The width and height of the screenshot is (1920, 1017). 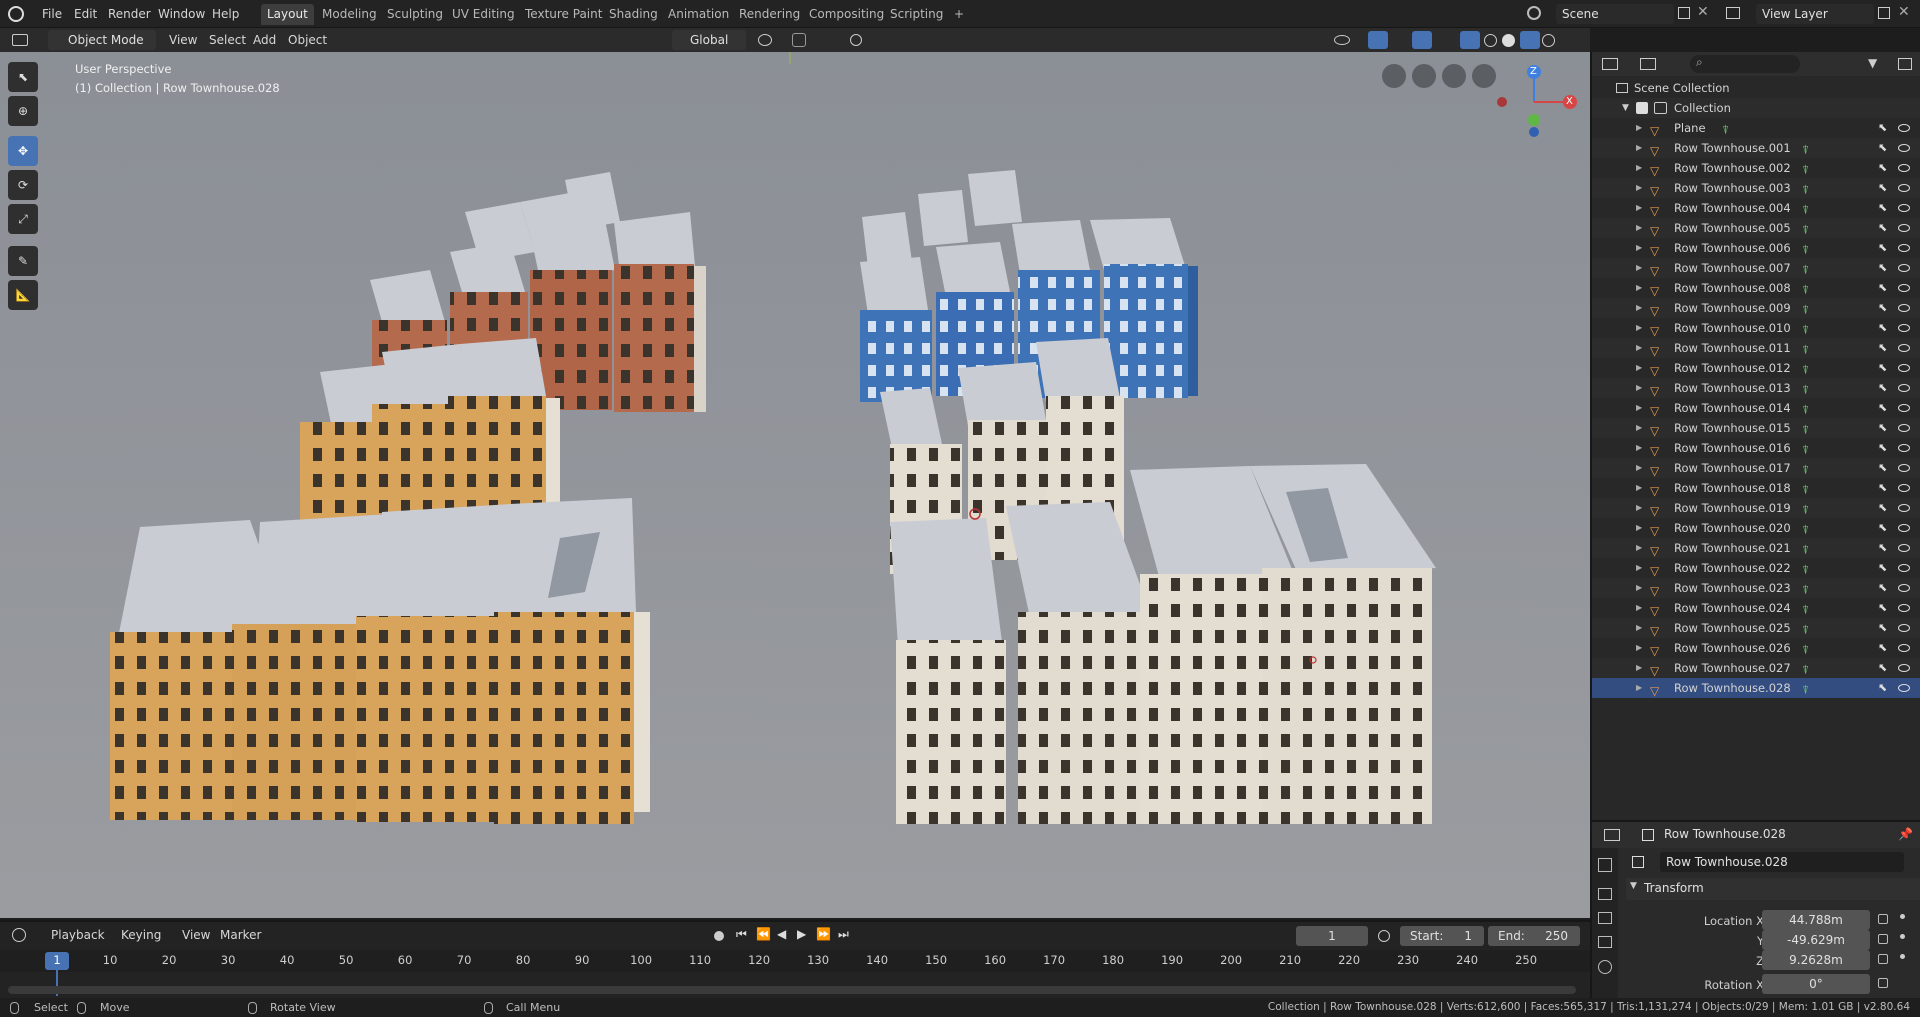 I want to click on outliner-search-input: ⌕, so click(x=1745, y=64).